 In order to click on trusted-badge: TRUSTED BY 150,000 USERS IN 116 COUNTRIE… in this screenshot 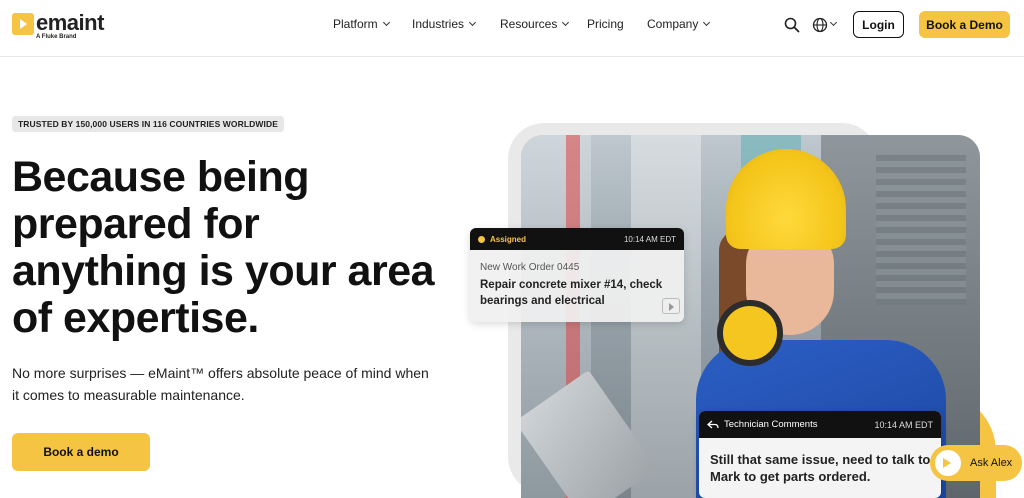, I will do `click(148, 124)`.